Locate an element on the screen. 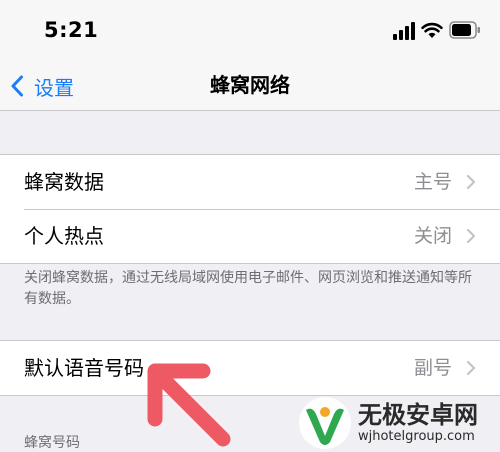 The image size is (500, 452). voice-settings-group: 默认语音号码 副号 is located at coordinates (250, 368).